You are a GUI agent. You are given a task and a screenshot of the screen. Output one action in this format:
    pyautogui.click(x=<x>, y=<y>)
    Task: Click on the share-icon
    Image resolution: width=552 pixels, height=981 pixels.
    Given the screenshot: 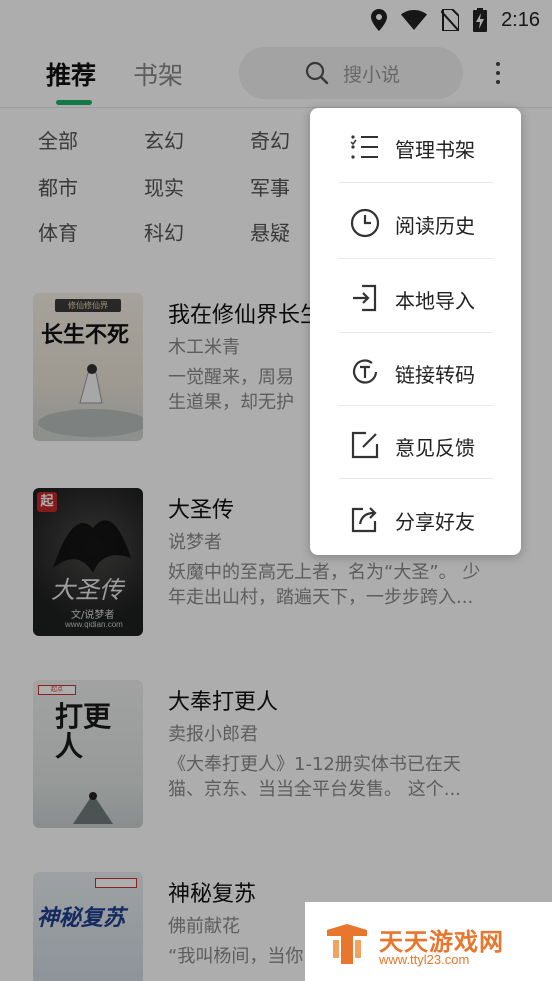 What is the action you would take?
    pyautogui.click(x=364, y=520)
    